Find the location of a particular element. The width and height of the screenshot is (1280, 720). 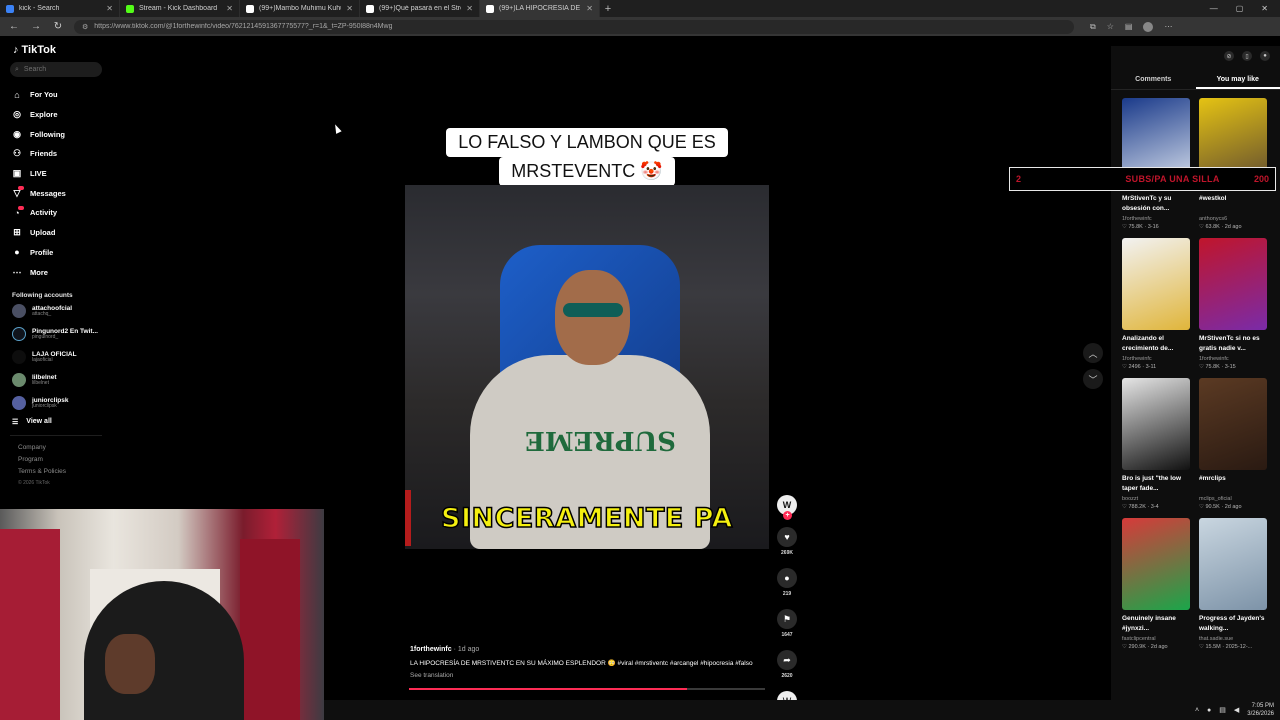

volume-icon: ◀ is located at coordinates (1236, 710).